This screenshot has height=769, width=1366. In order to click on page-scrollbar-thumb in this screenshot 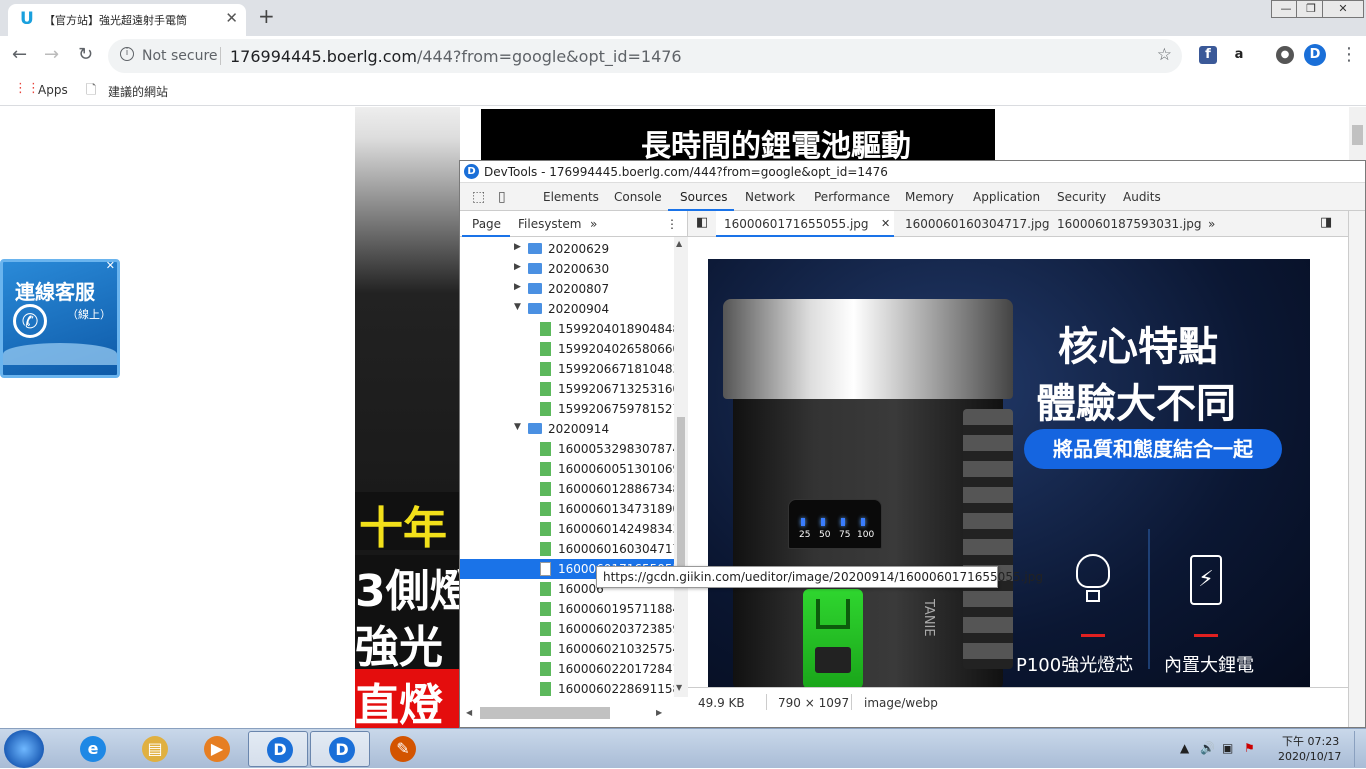, I will do `click(1357, 135)`.